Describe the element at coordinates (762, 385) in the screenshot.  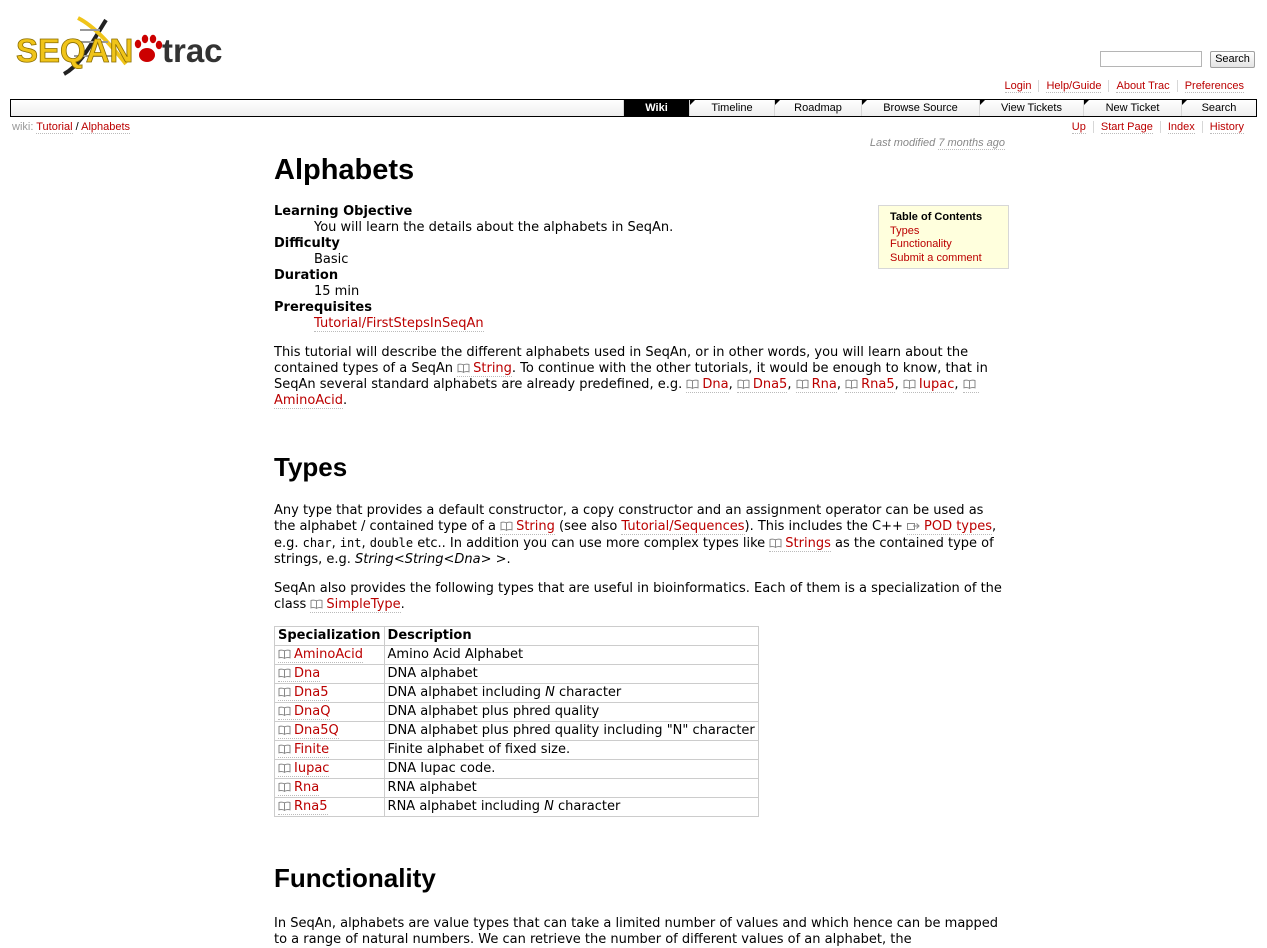
I see `dna5-doc-link: Dna5` at that location.